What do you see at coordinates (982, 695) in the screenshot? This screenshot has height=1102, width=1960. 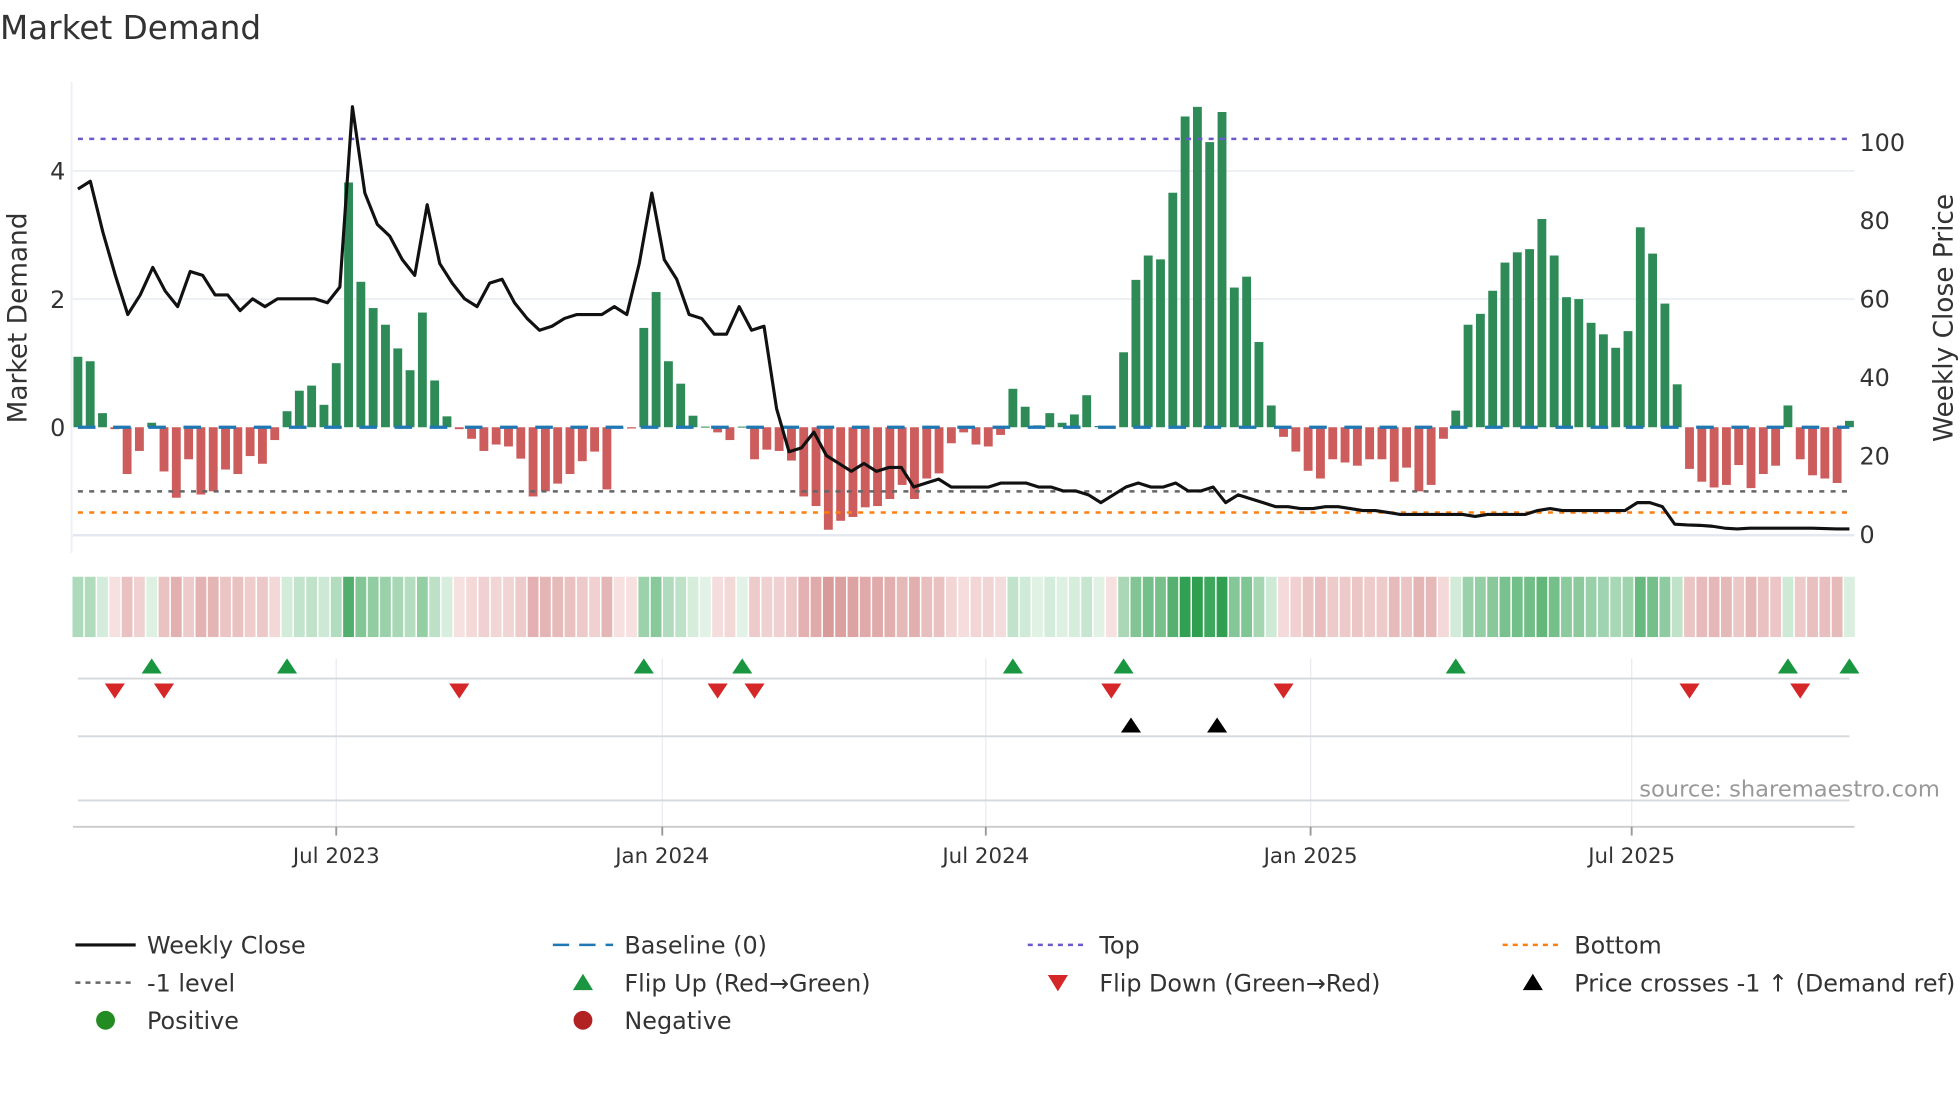 I see `flip-markers` at bounding box center [982, 695].